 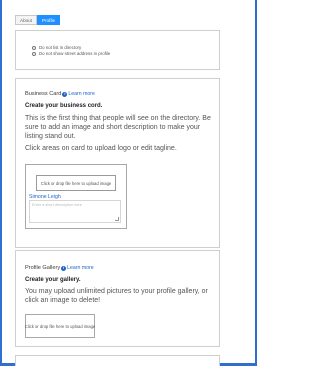 What do you see at coordinates (64, 106) in the screenshot?
I see `business-card-title: Create your business cord.` at bounding box center [64, 106].